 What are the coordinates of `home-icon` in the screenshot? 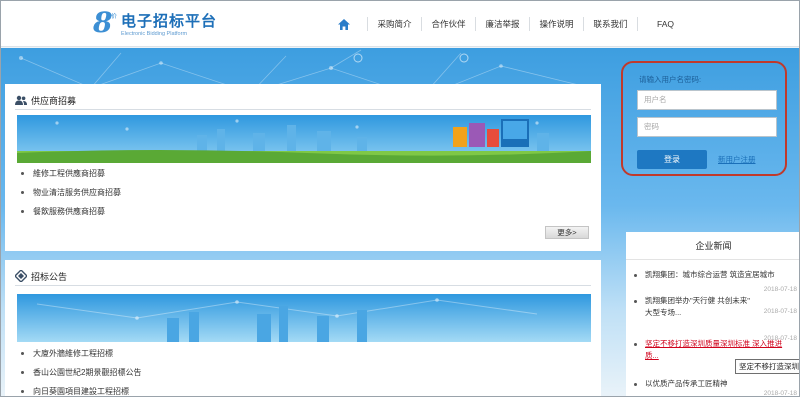 It's located at (344, 24).